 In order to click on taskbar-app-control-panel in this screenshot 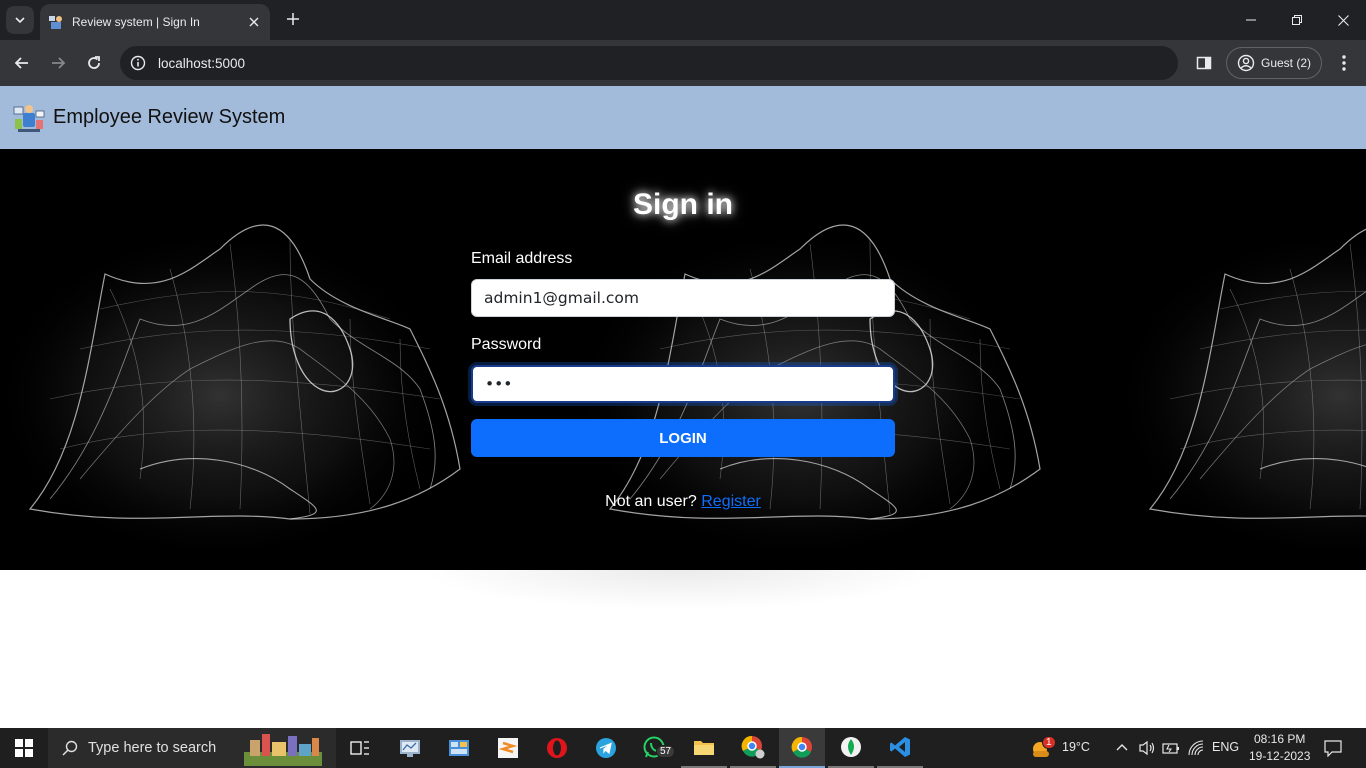, I will do `click(459, 748)`.